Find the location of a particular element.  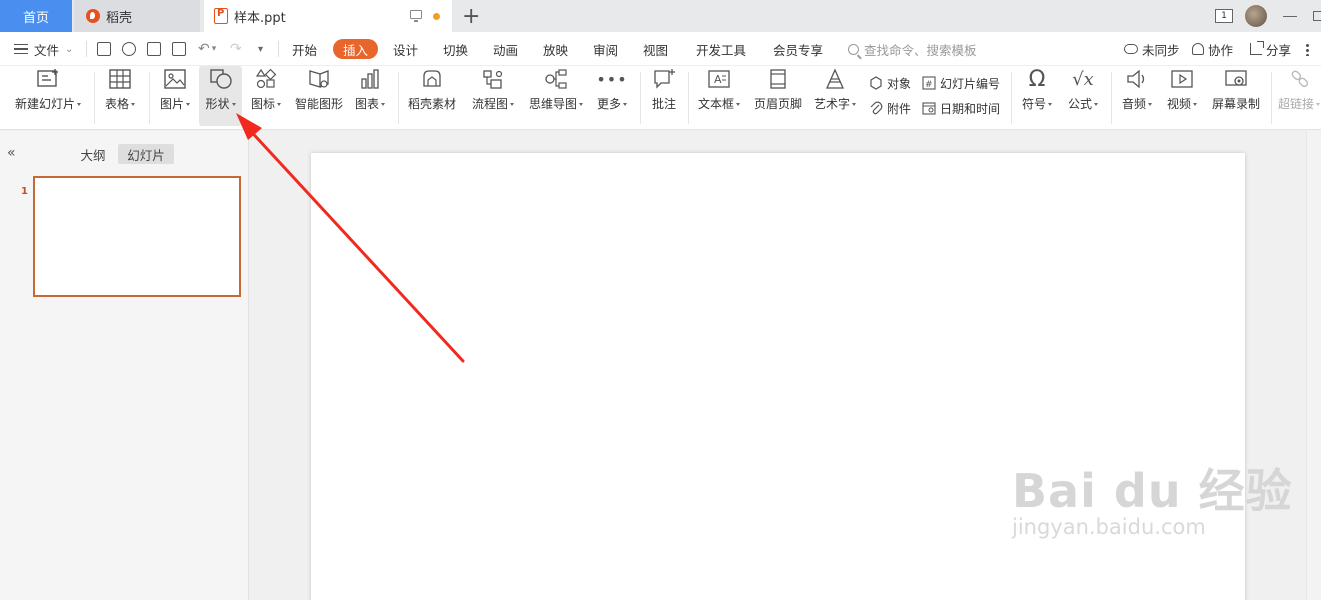

slide-thumbnail is located at coordinates (137, 236).